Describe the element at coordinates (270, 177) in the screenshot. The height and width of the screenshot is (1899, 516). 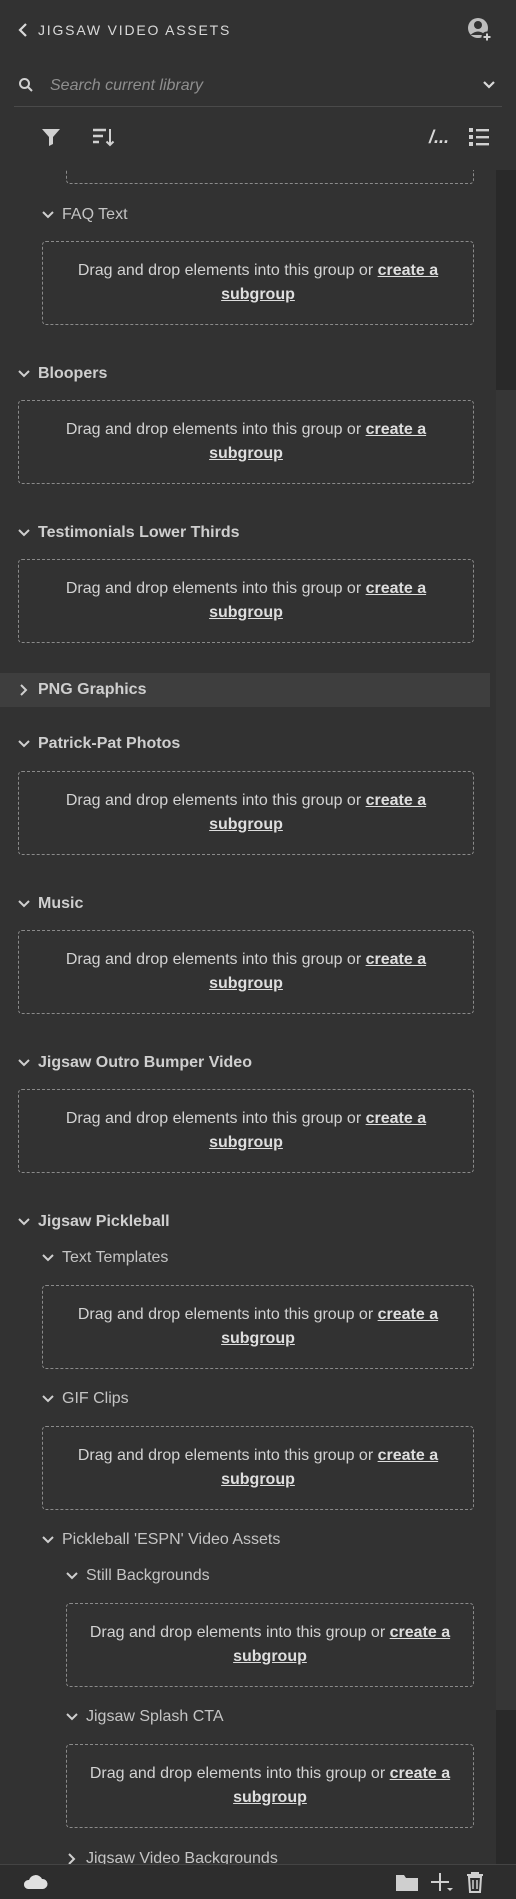
I see `dropzone` at that location.